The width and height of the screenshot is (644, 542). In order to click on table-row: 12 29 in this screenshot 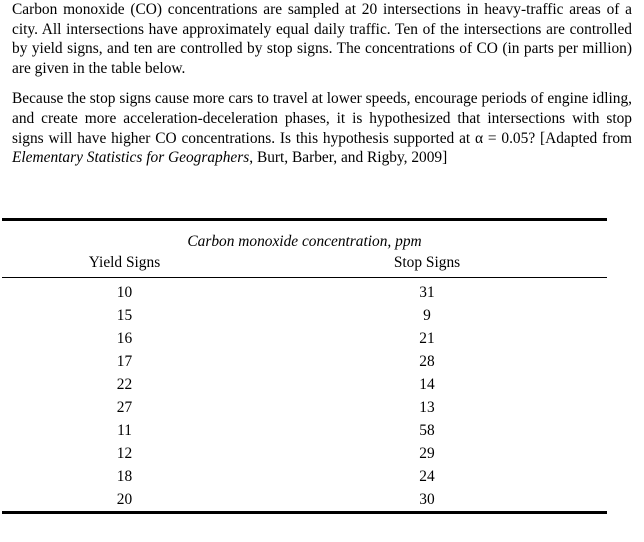, I will do `click(304, 453)`.